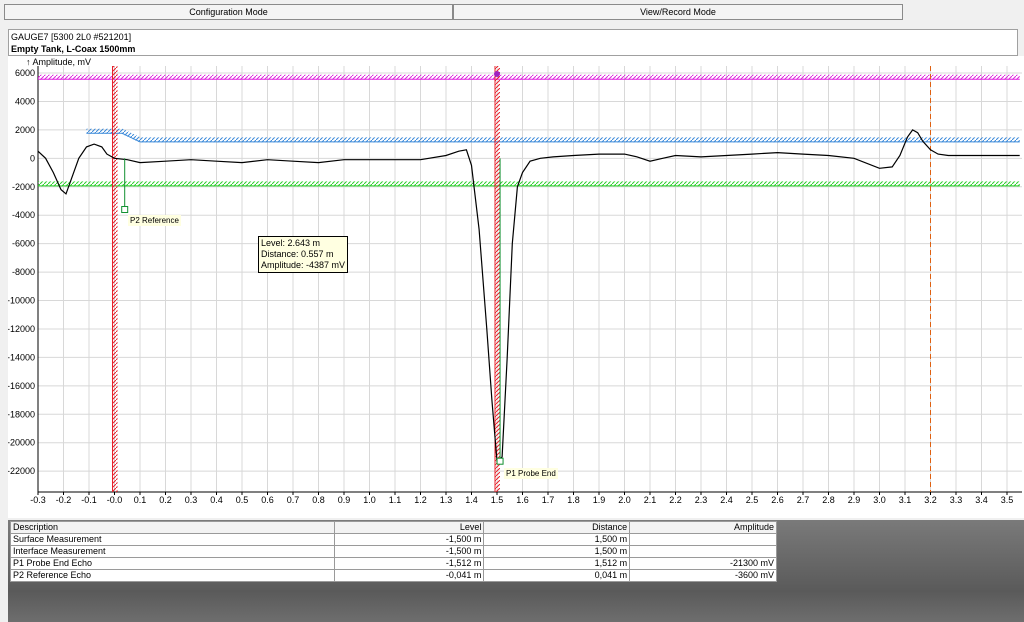 This screenshot has height=622, width=1024. I want to click on y-tick-label: -2000, so click(23, 187).